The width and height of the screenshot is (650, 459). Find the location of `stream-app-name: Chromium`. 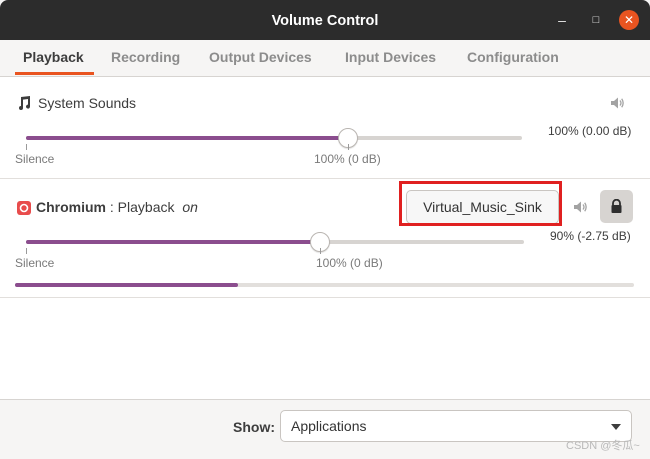

stream-app-name: Chromium is located at coordinates (71, 207).